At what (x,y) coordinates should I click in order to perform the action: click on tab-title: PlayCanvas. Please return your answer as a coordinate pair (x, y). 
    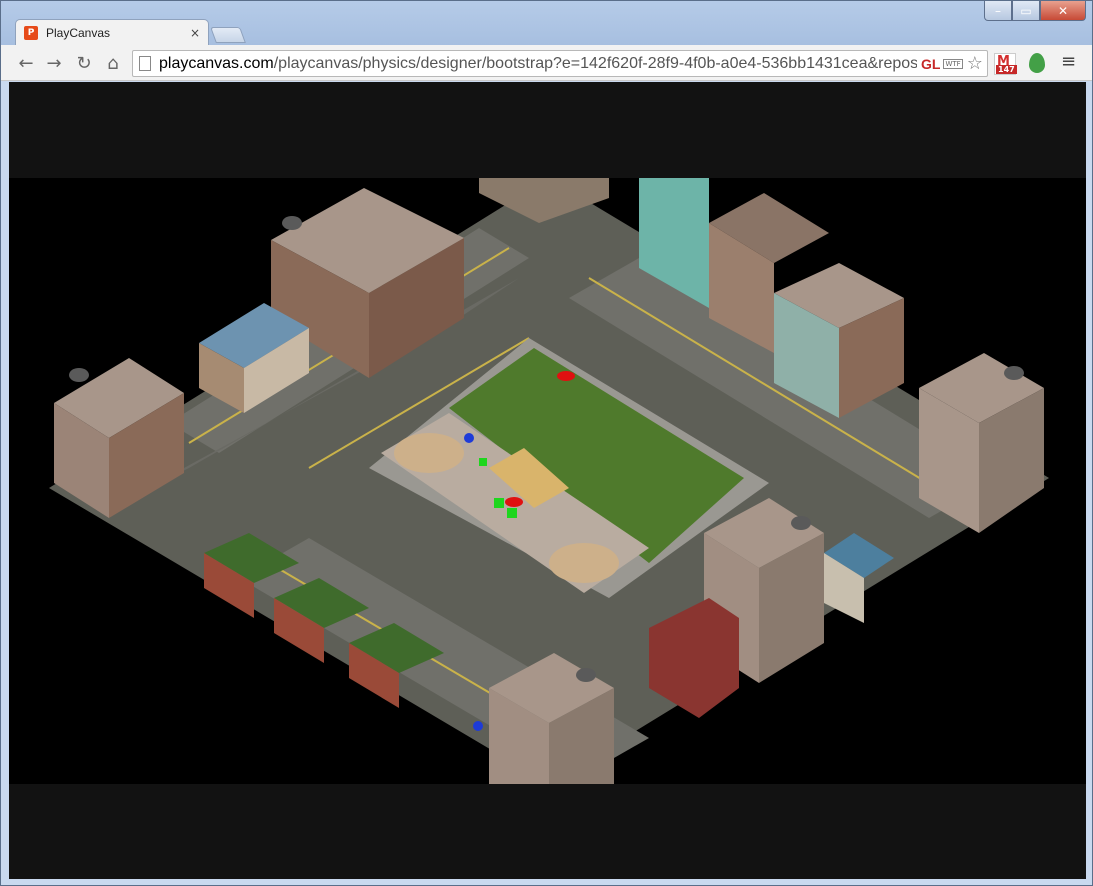
    Looking at the image, I should click on (78, 33).